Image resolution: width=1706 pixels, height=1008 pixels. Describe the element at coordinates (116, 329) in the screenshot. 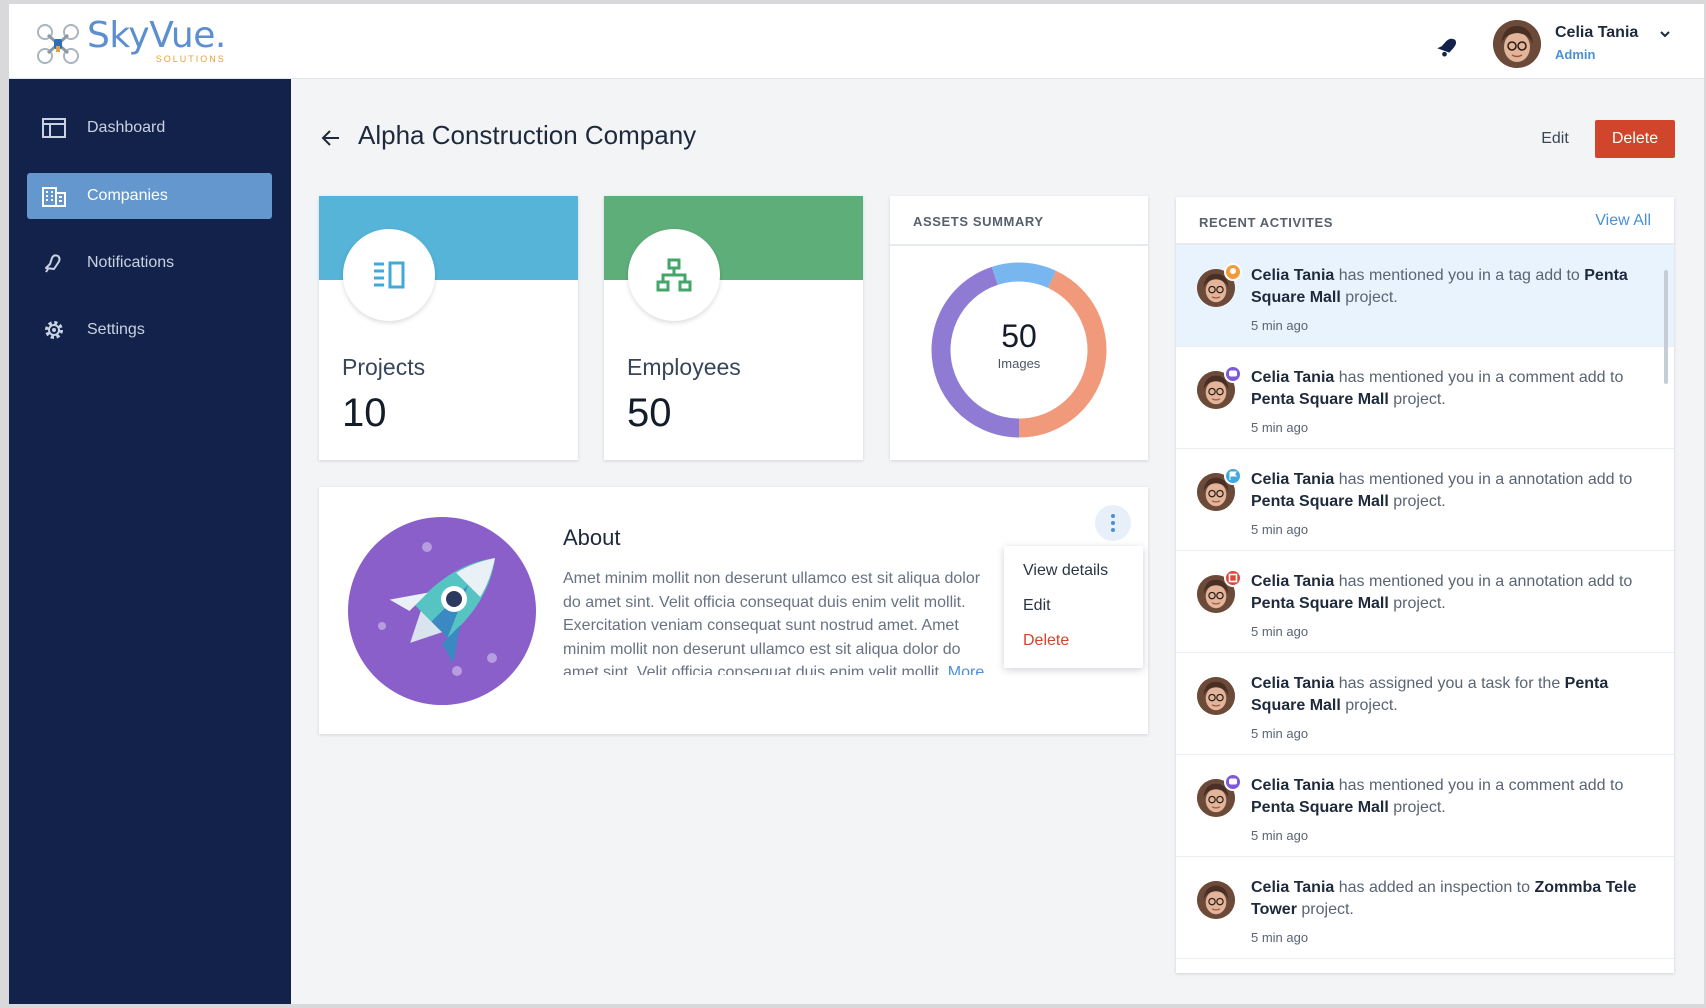

I see `sidebar-item-label: Settings` at that location.